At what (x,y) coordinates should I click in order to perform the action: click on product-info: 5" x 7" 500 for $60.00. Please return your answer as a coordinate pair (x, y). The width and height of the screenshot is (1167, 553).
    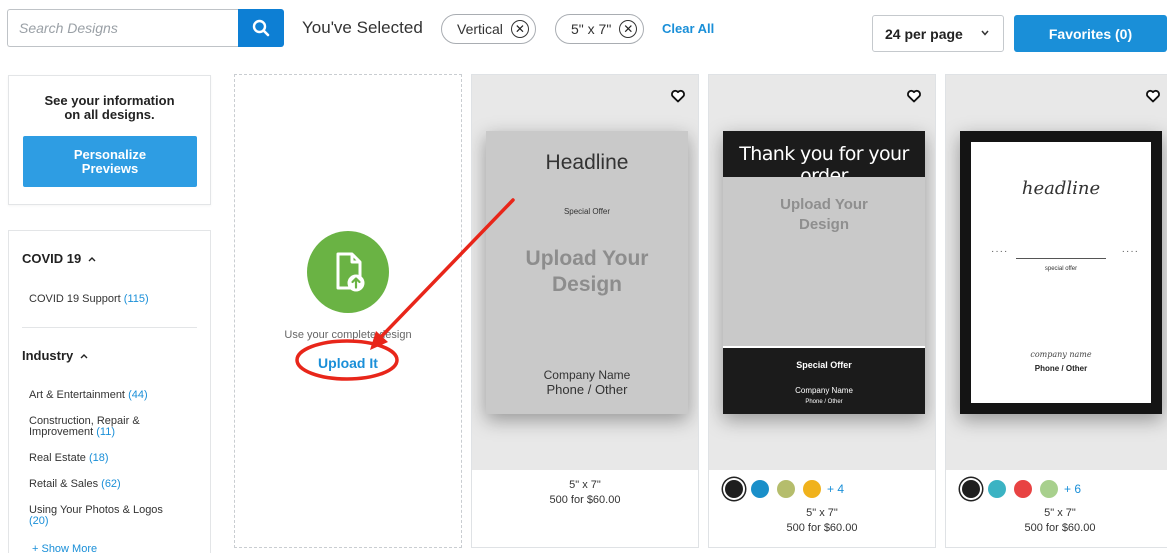
    Looking at the image, I should click on (585, 508).